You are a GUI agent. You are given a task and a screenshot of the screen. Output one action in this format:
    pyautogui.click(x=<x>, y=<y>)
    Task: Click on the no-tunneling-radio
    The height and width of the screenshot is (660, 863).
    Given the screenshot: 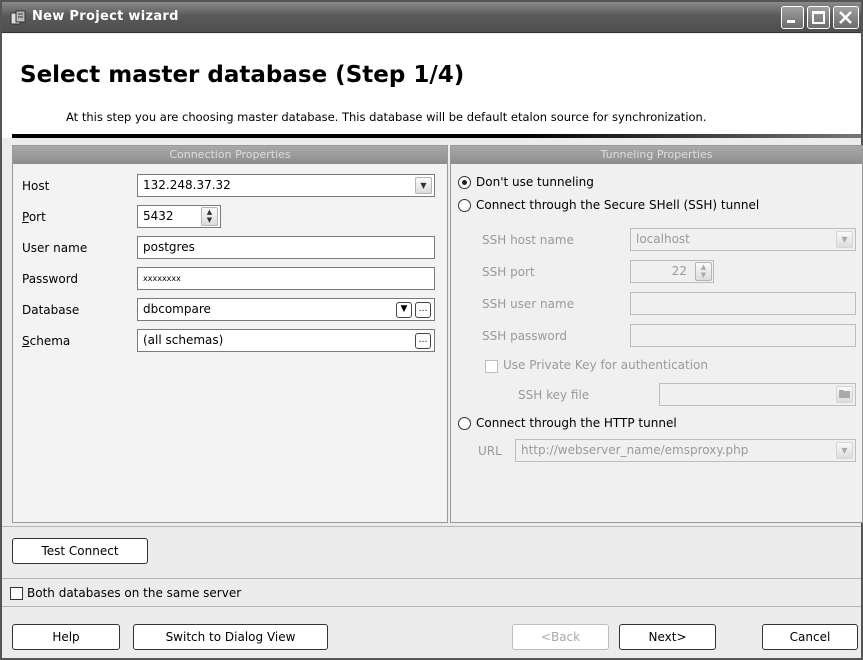 What is the action you would take?
    pyautogui.click(x=464, y=182)
    